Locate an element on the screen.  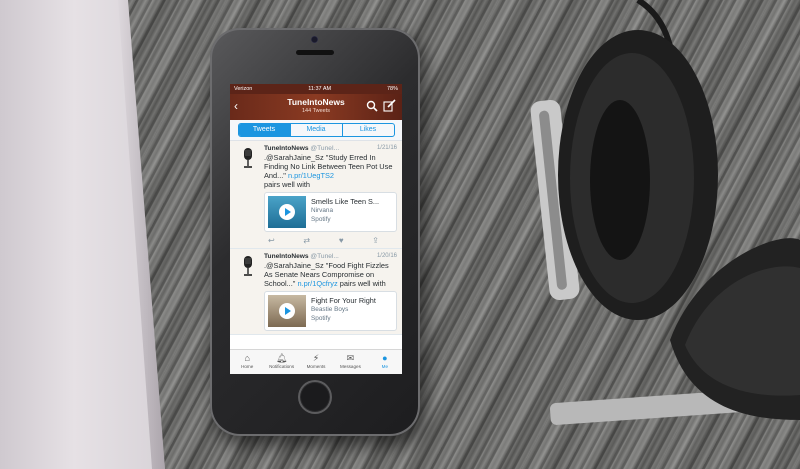
heart-icon: ♥ is located at coordinates (341, 240).